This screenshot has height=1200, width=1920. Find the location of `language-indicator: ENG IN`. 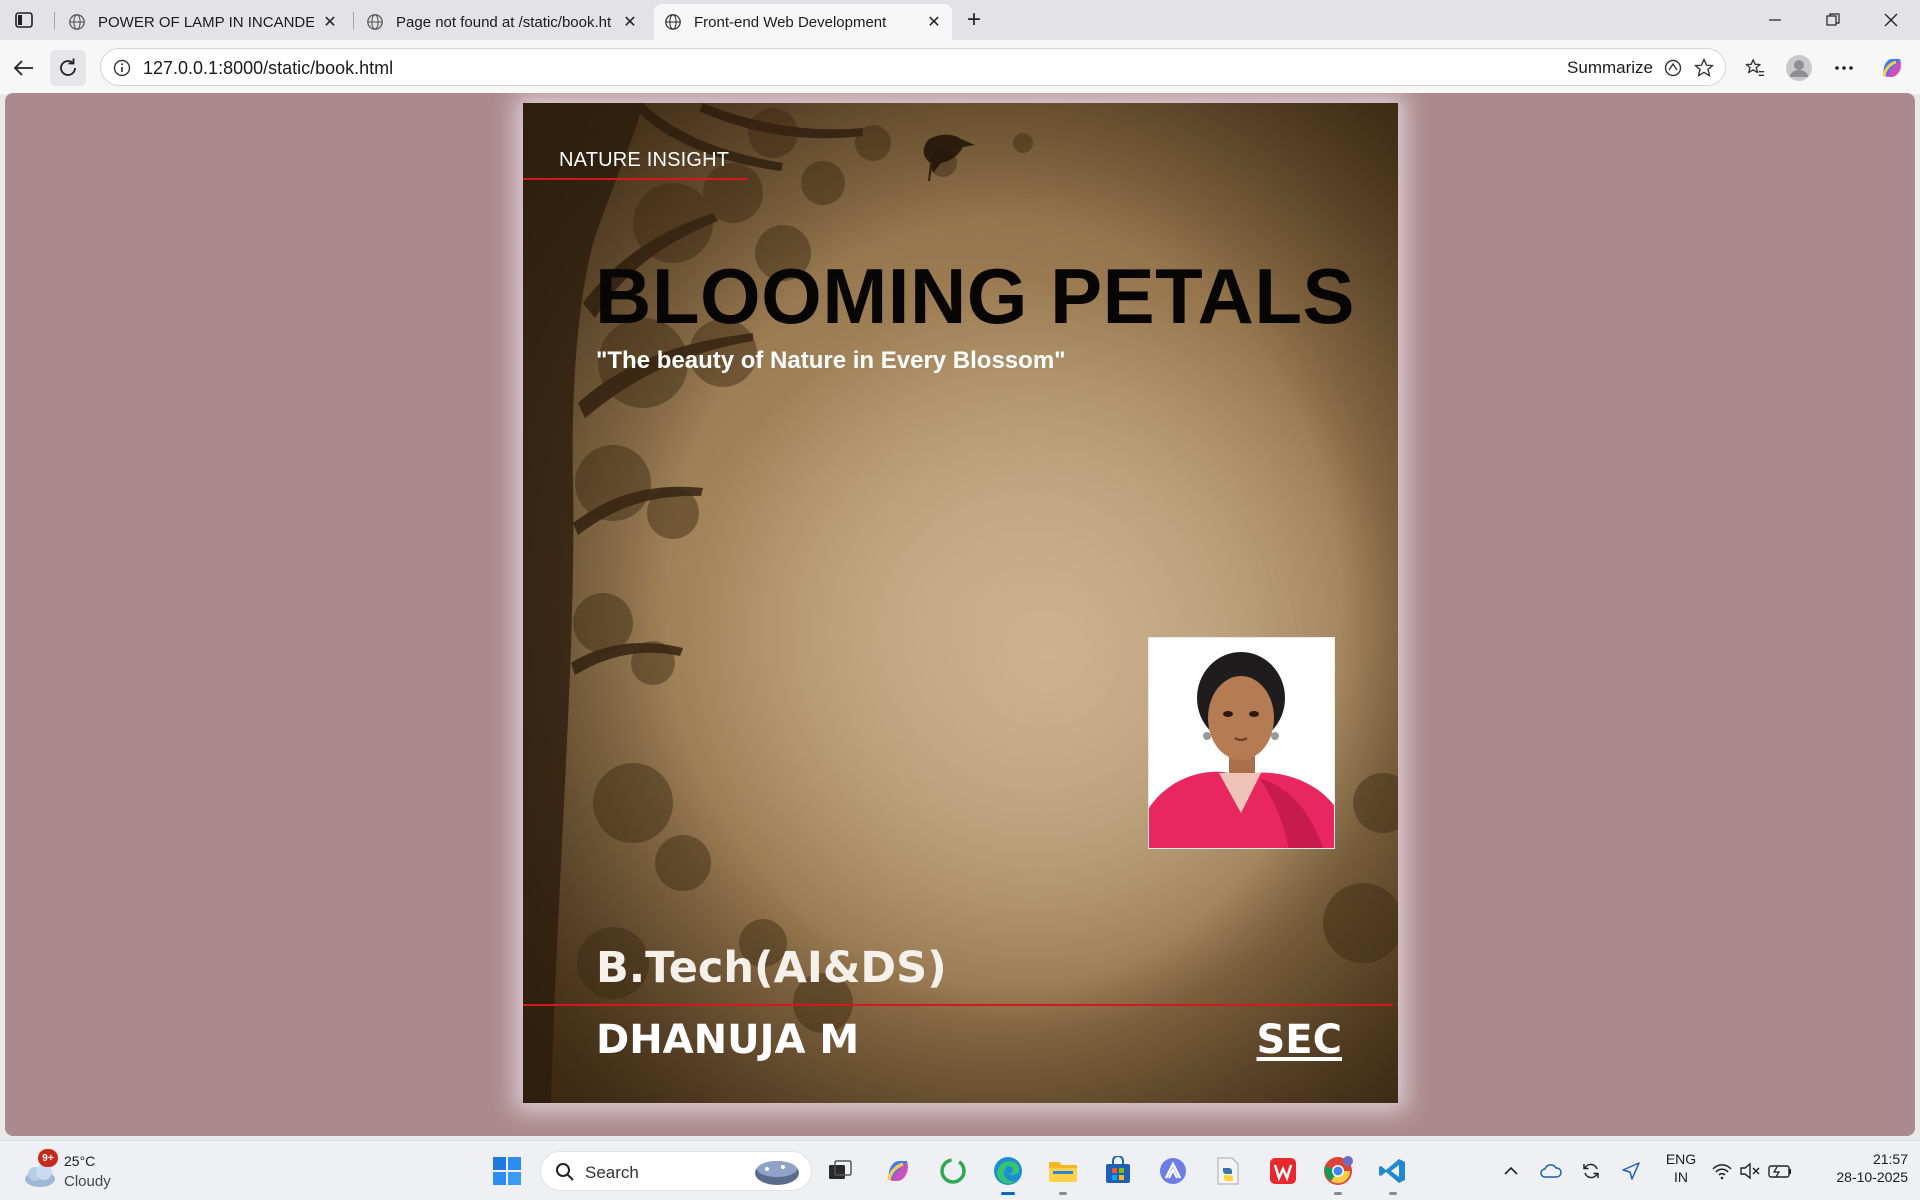

language-indicator: ENG IN is located at coordinates (1681, 1168).